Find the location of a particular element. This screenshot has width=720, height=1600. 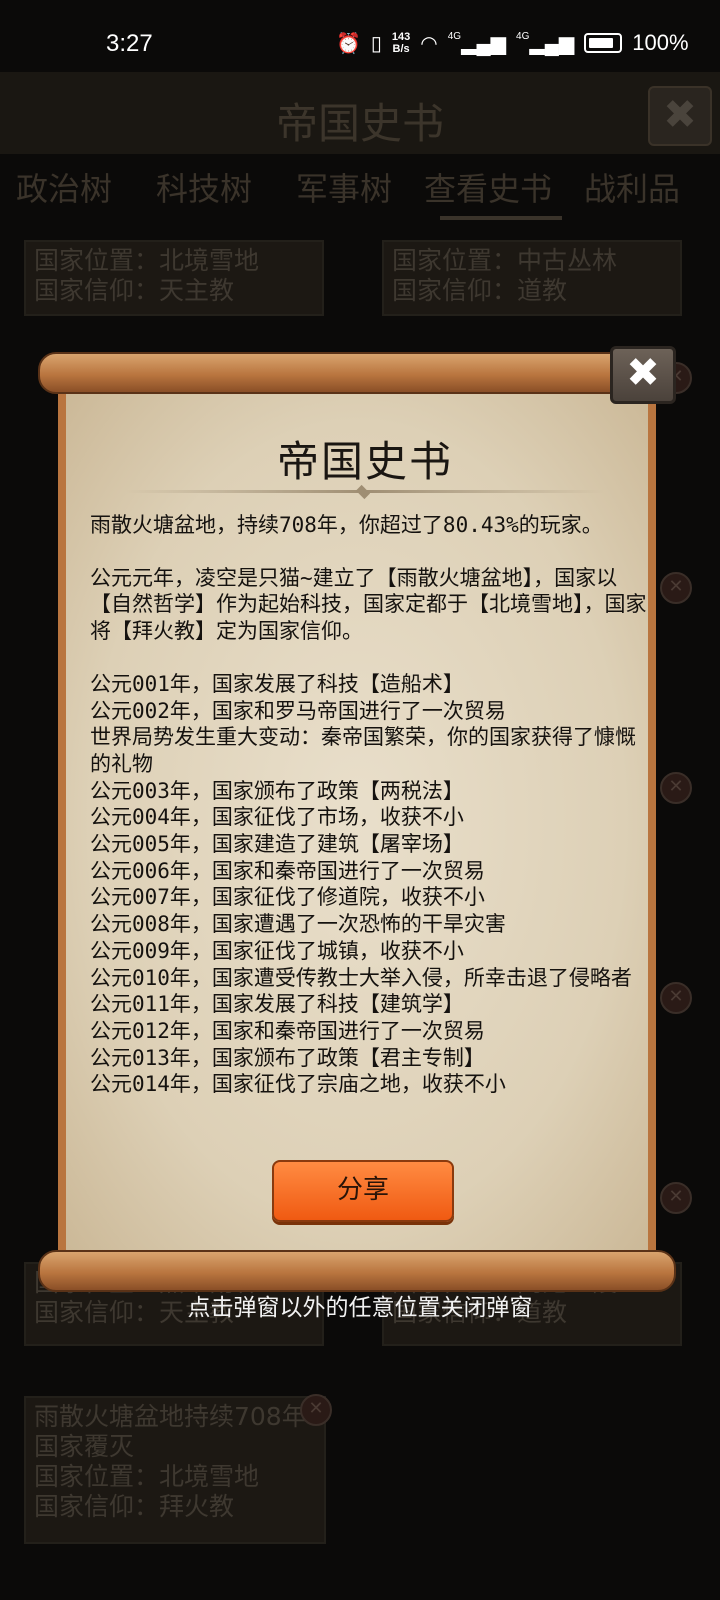

history-event: 公元004年，国家征伐了市场，收获不小 is located at coordinates (277, 817).